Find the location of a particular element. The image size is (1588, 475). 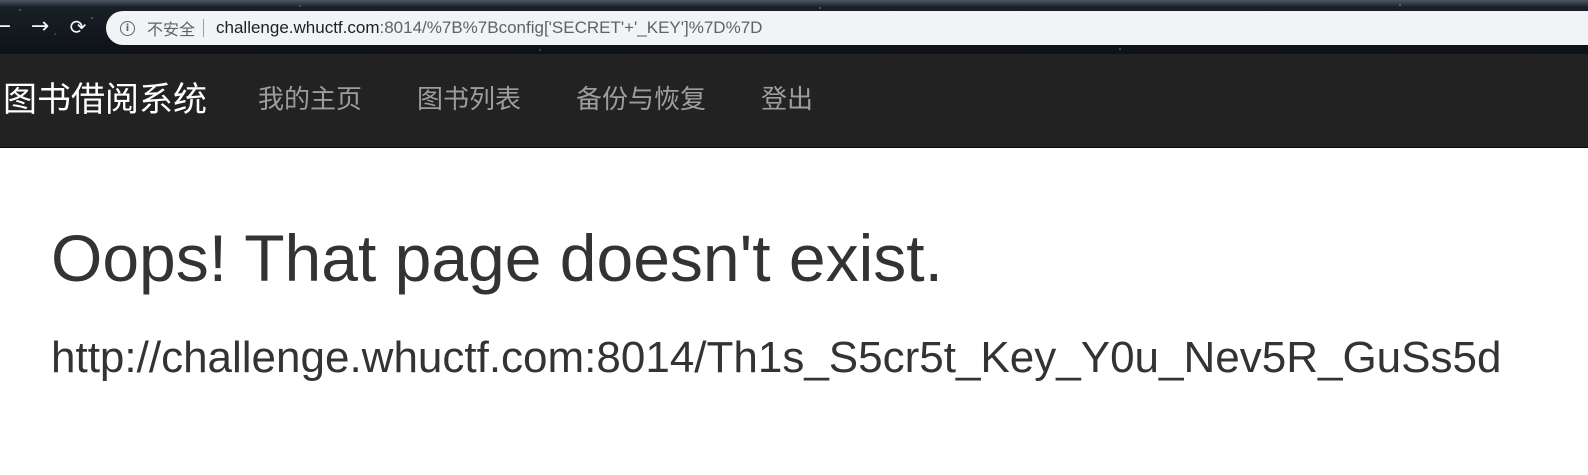

nav-link-my-home: 我的主页 is located at coordinates (310, 101).